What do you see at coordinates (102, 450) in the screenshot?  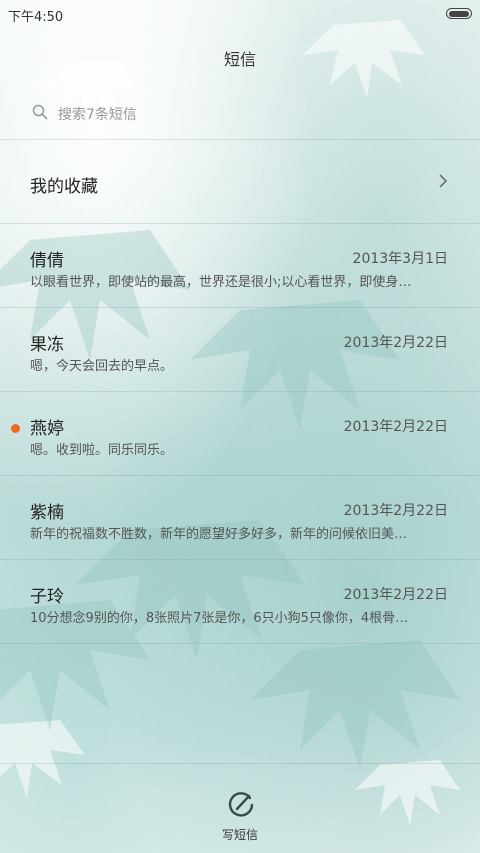 I see `message-preview: 嗯。收到啦。同乐同乐。` at bounding box center [102, 450].